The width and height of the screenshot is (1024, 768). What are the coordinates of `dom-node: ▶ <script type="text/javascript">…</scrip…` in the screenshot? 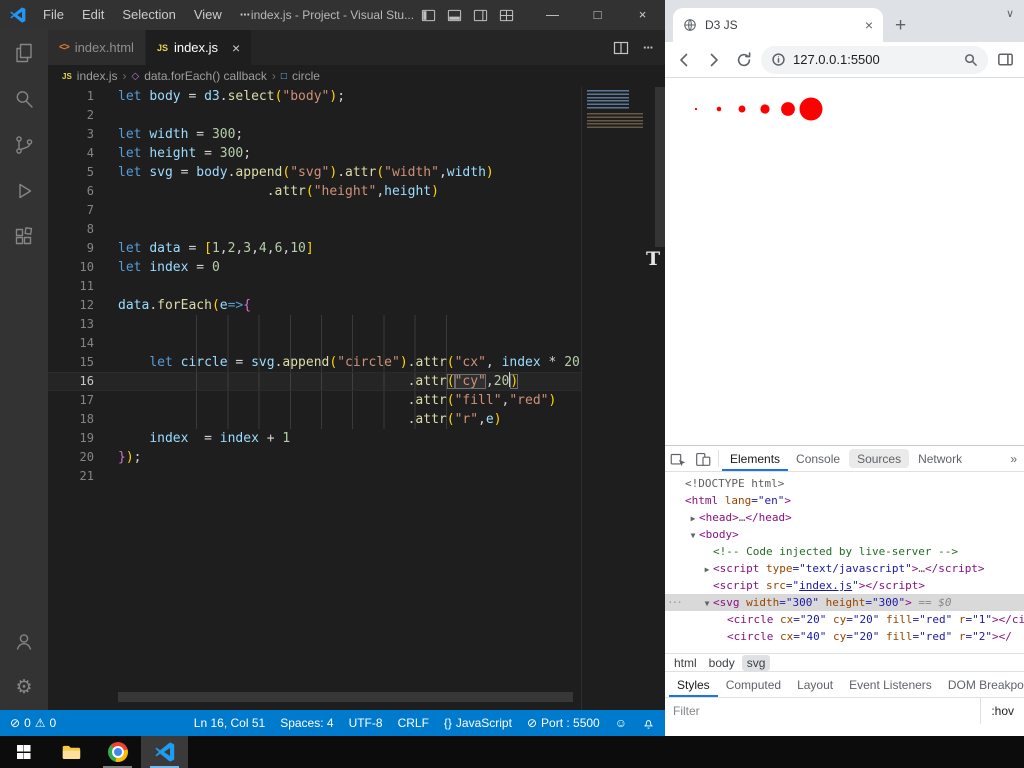 It's located at (844, 568).